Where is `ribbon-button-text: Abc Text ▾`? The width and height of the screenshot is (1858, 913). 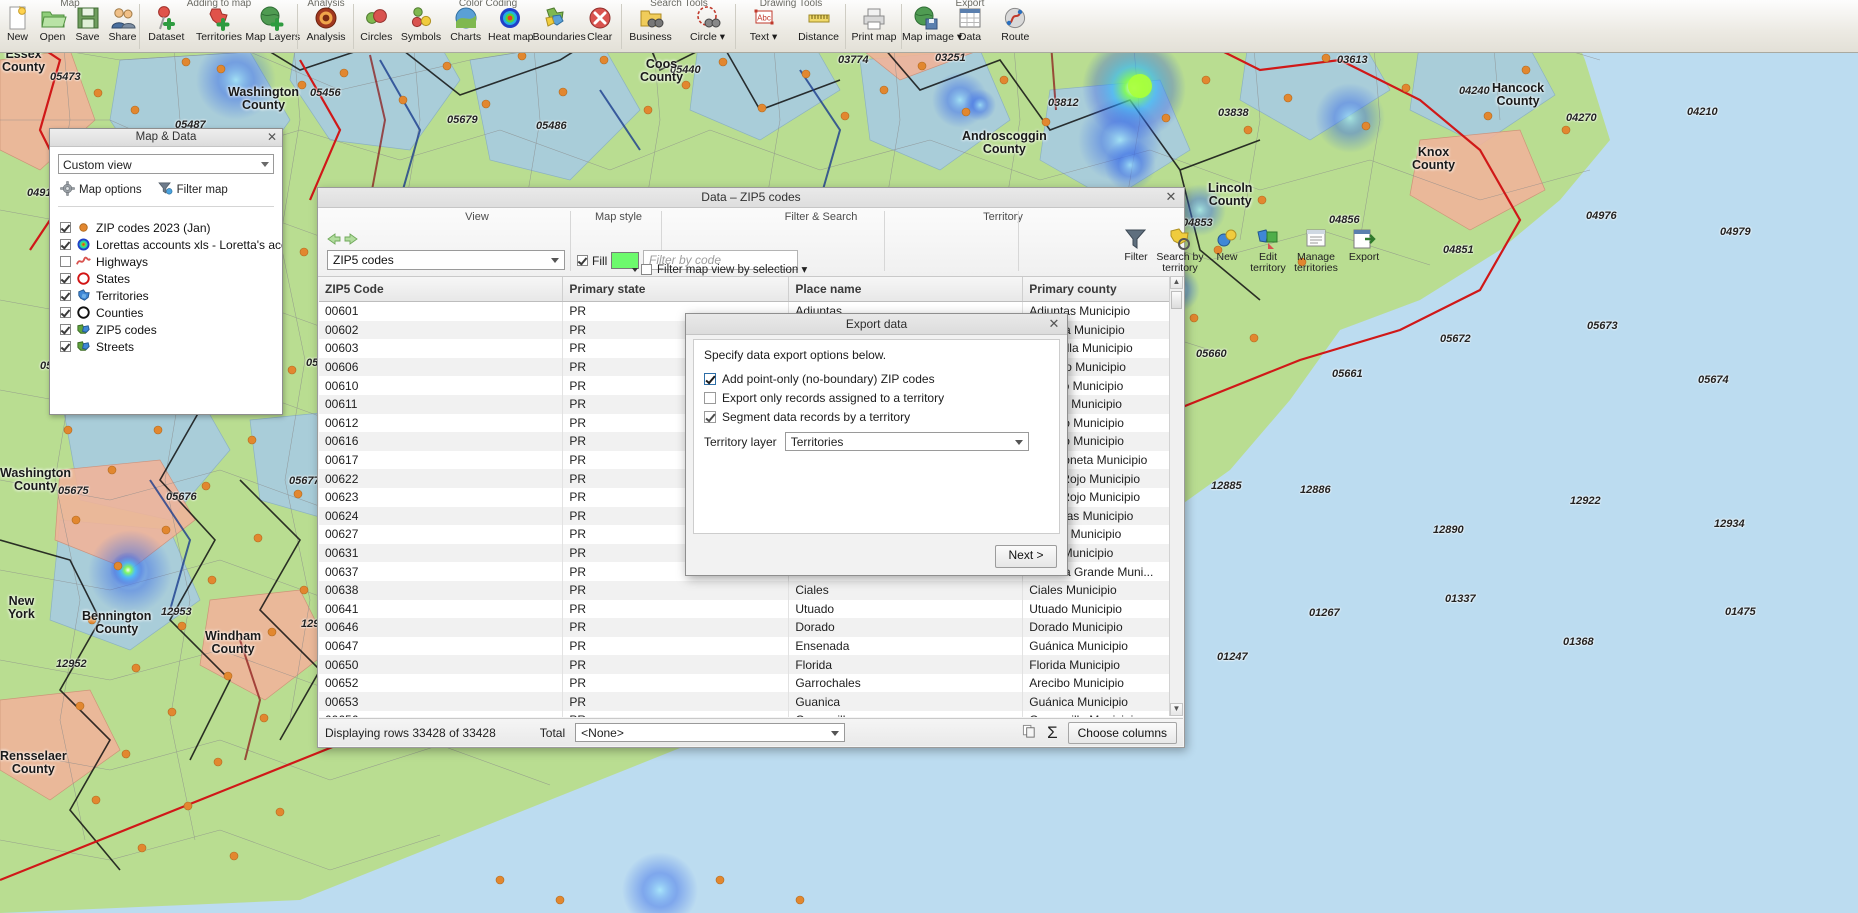
ribbon-button-text: Abc Text ▾ is located at coordinates (763, 26).